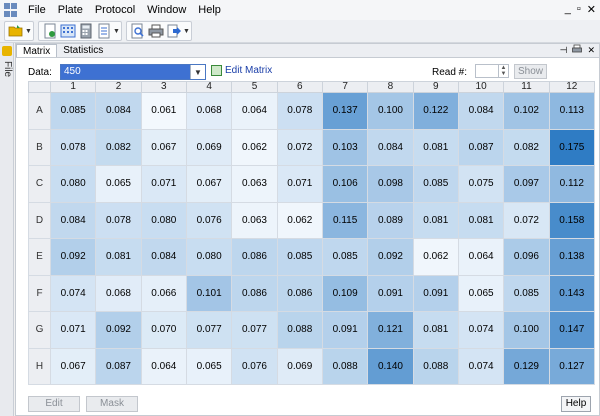  What do you see at coordinates (572, 220) in the screenshot?
I see `well-cell: 0.158` at bounding box center [572, 220].